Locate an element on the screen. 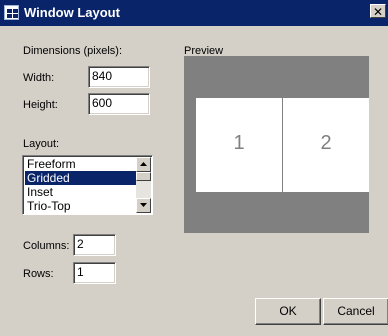 Image resolution: width=388 pixels, height=336 pixels. list-item-selected: Gridded is located at coordinates (80, 178).